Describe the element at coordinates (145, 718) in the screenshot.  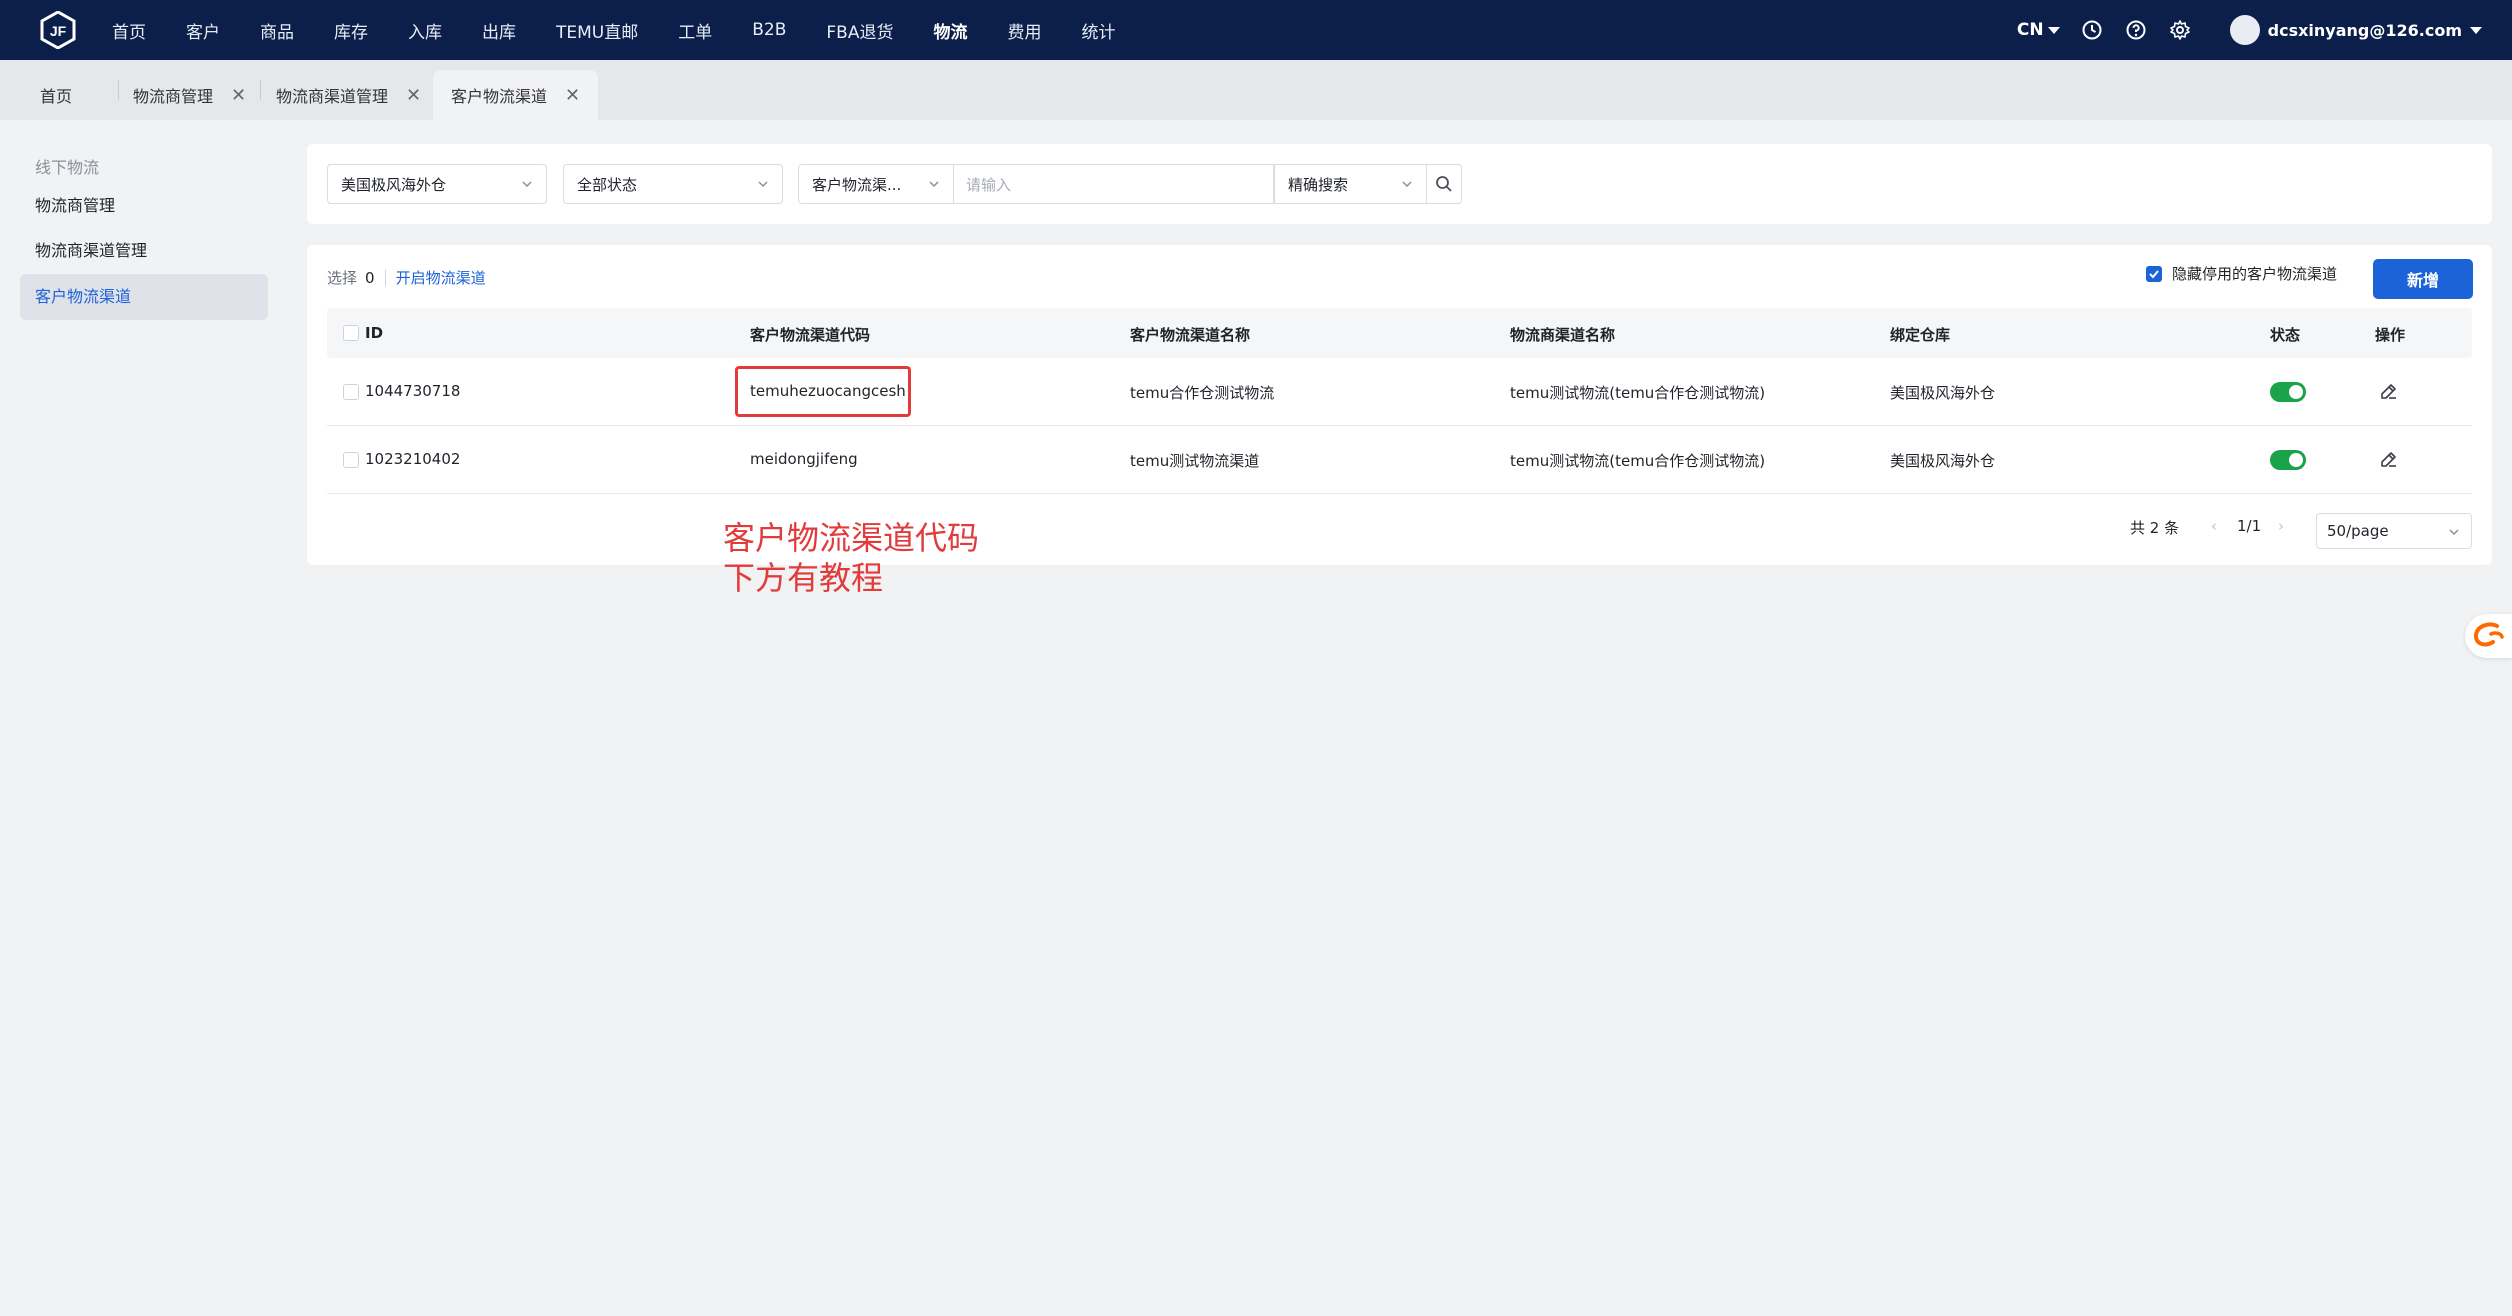
I see `sidebar: 线下物流 物流商管理 物流商渠道管理 客户物流渠道` at that location.